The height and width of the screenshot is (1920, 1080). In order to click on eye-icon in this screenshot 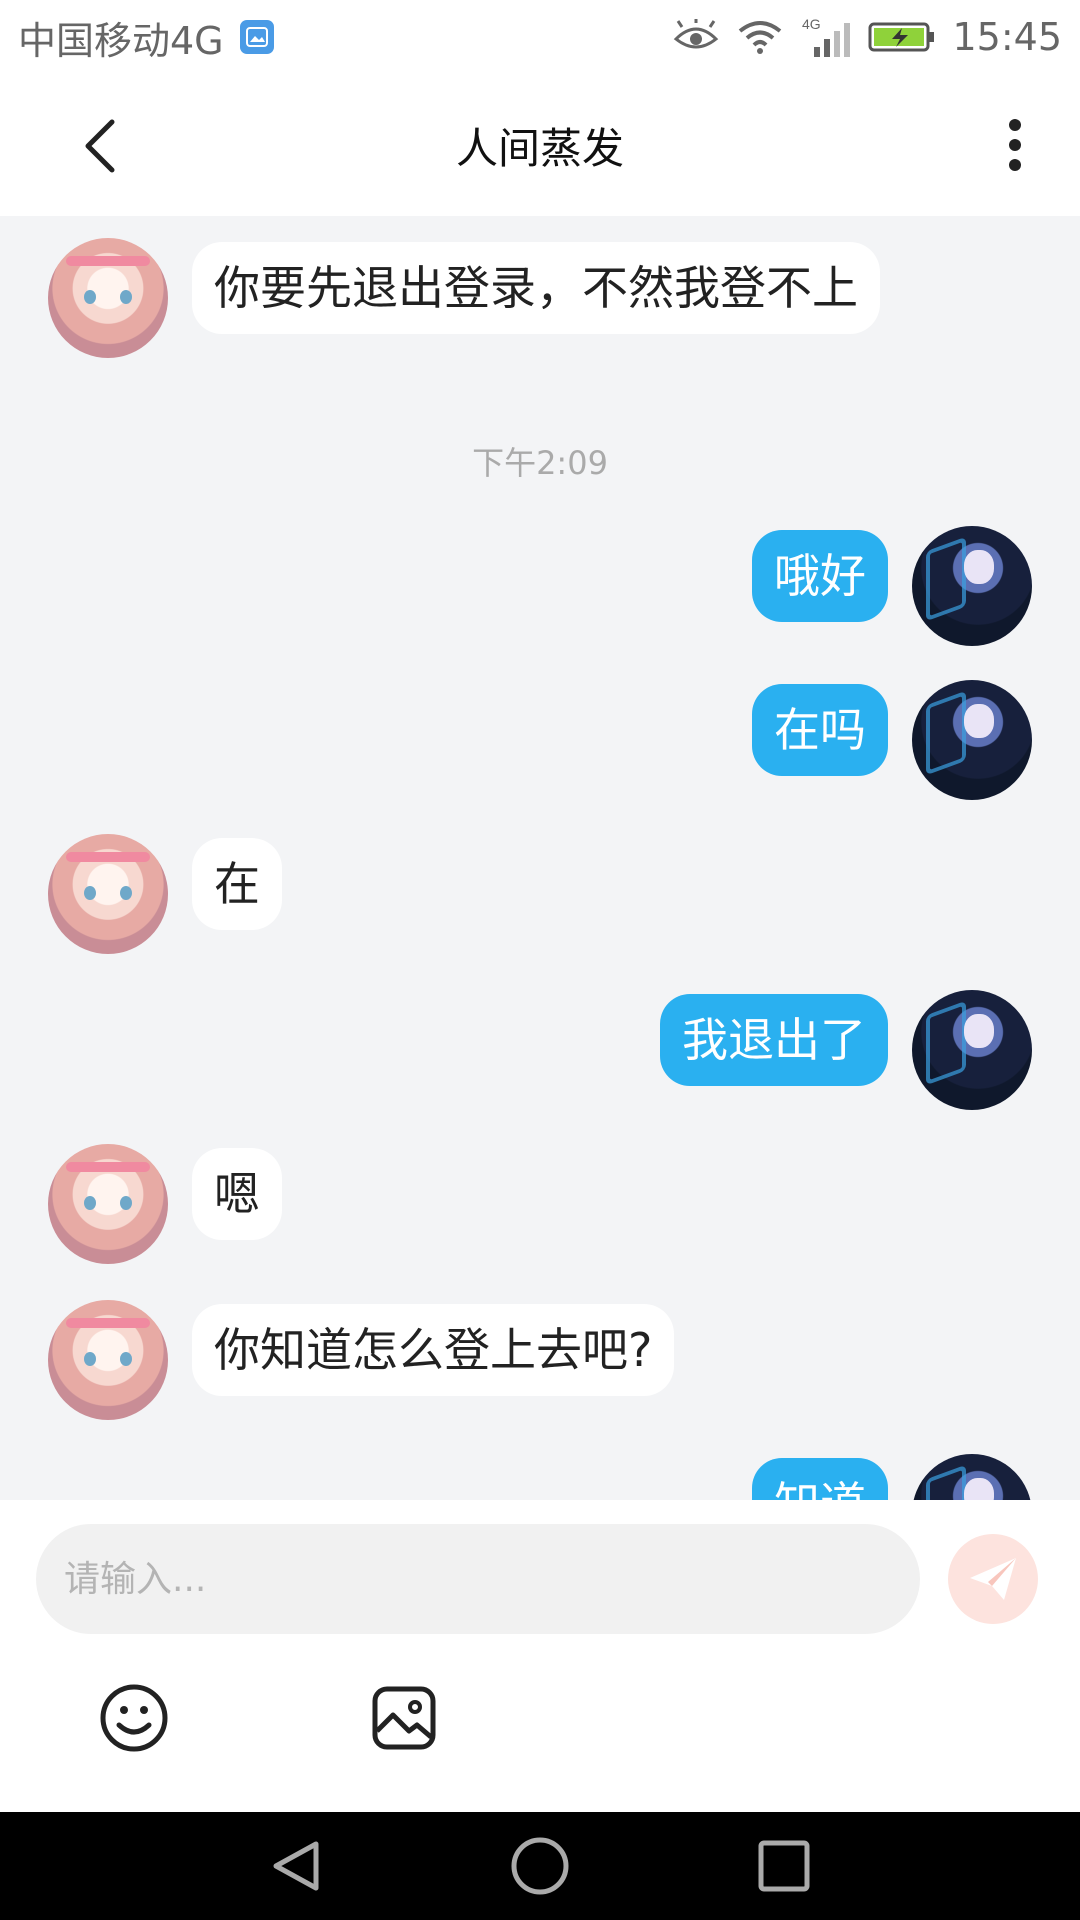, I will do `click(696, 37)`.